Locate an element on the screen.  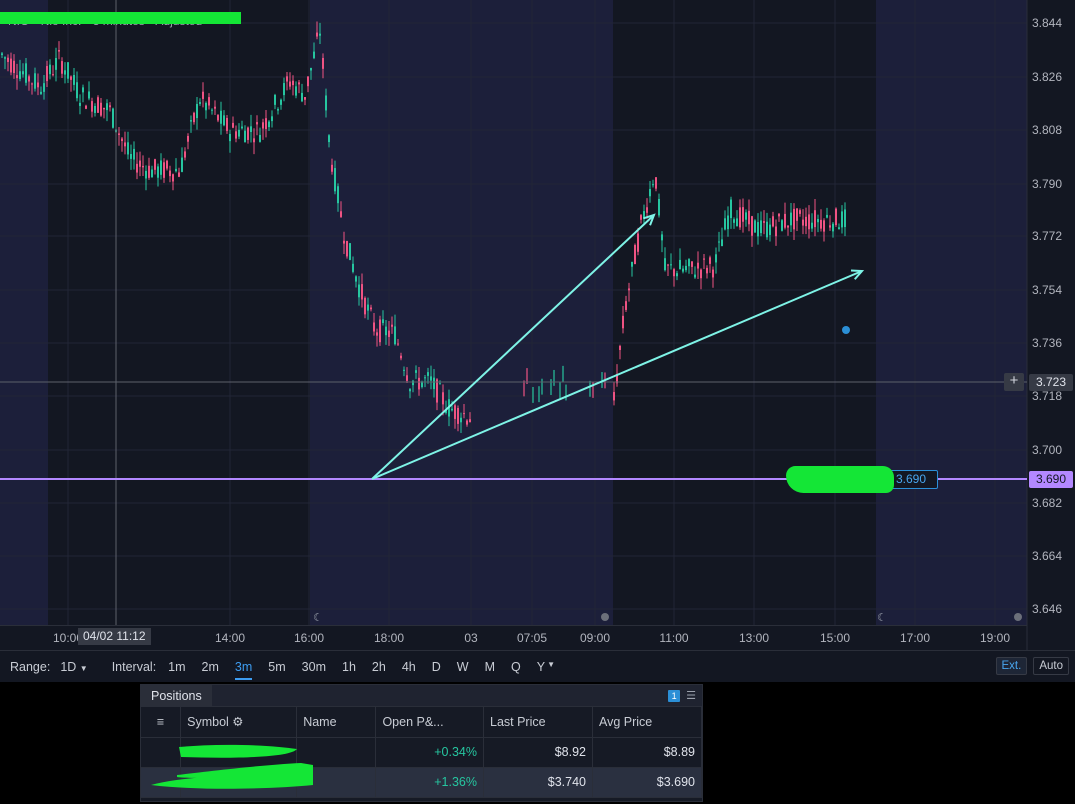
column-last-price: Last Price is located at coordinates (538, 722).